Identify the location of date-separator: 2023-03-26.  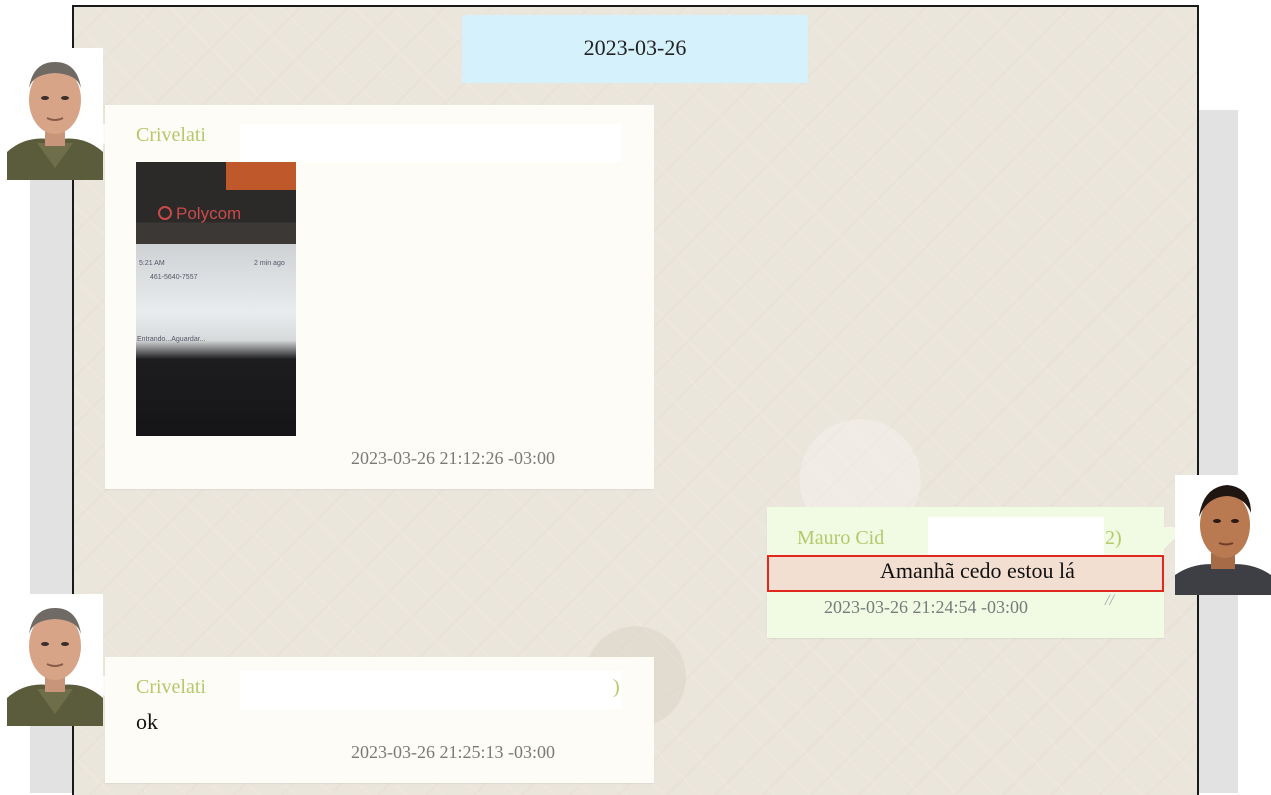
(635, 49).